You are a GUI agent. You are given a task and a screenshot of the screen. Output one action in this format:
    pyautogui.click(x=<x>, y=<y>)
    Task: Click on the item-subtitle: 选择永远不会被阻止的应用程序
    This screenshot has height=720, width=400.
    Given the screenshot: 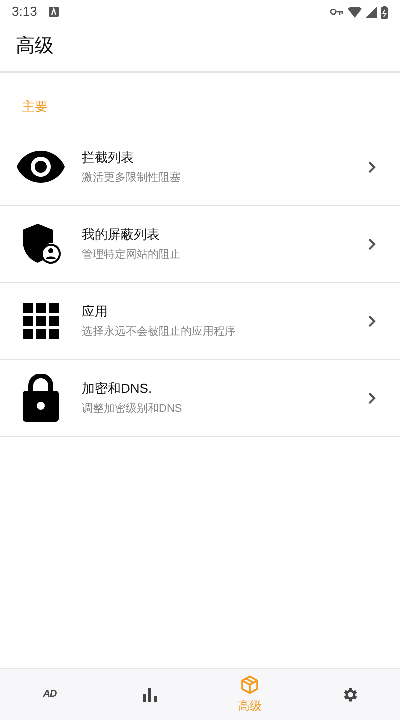 What is the action you would take?
    pyautogui.click(x=159, y=332)
    